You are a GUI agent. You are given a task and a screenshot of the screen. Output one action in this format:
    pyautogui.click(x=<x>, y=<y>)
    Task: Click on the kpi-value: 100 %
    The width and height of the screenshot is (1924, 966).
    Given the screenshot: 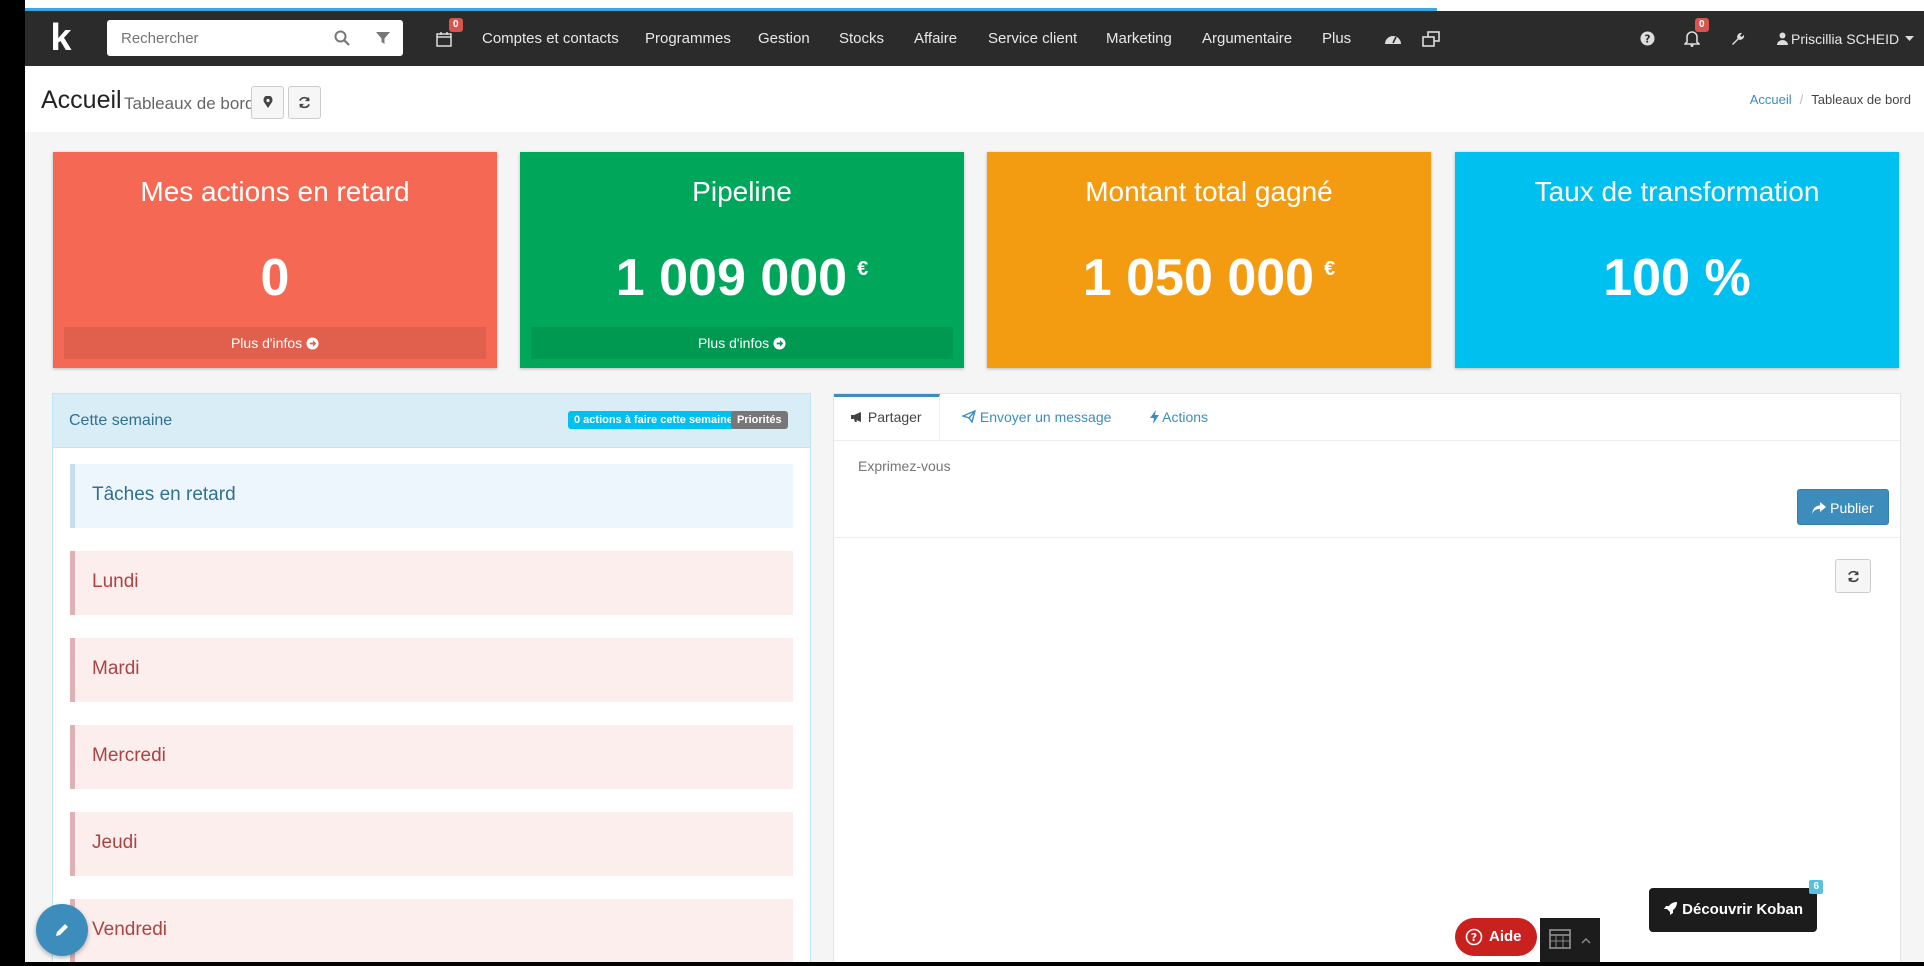 What is the action you would take?
    pyautogui.click(x=1677, y=278)
    